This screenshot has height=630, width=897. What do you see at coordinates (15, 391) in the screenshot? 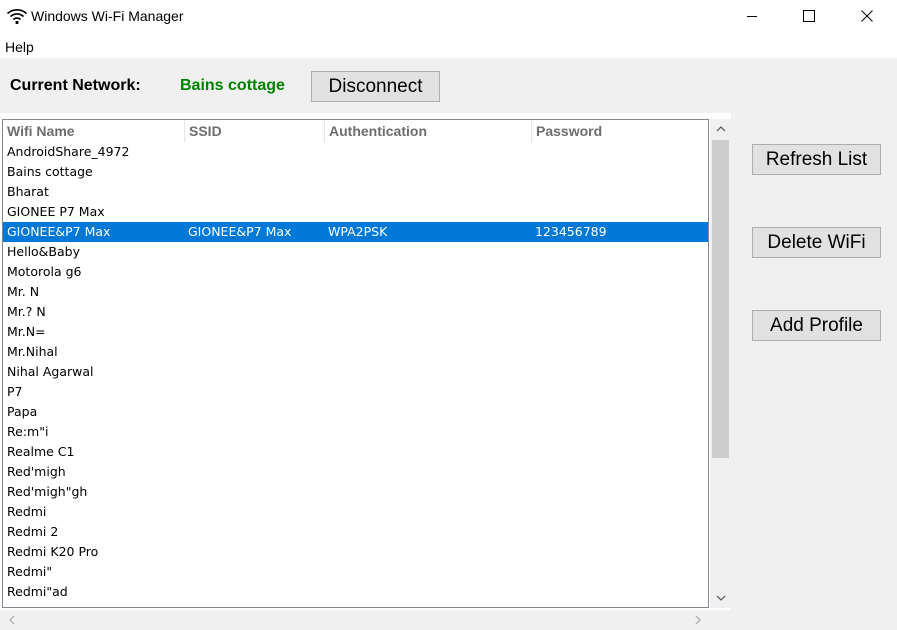
I see `cell-wifi-name: P7` at bounding box center [15, 391].